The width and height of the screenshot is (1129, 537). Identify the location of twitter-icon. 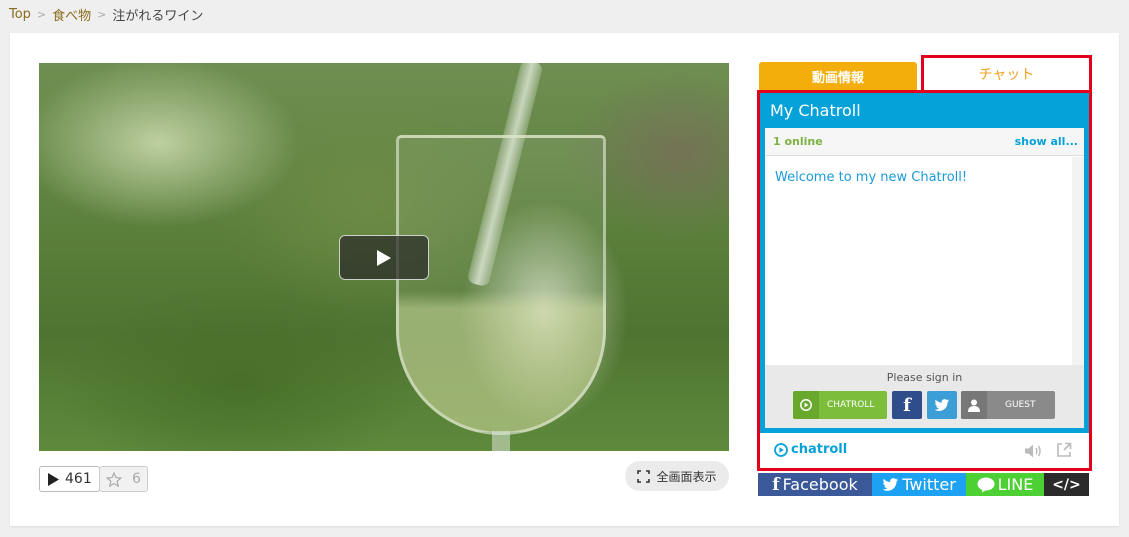
(890, 484).